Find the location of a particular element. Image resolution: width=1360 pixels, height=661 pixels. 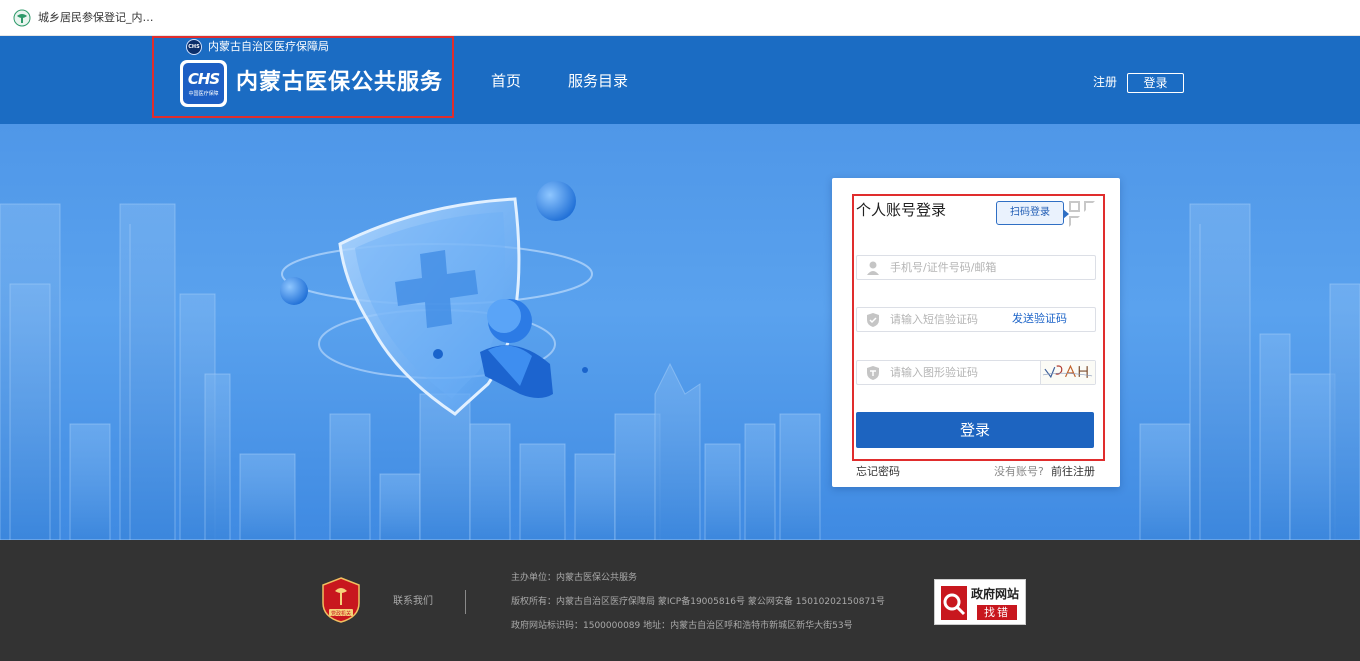

contact-us-link: 联系我们 is located at coordinates (413, 602).